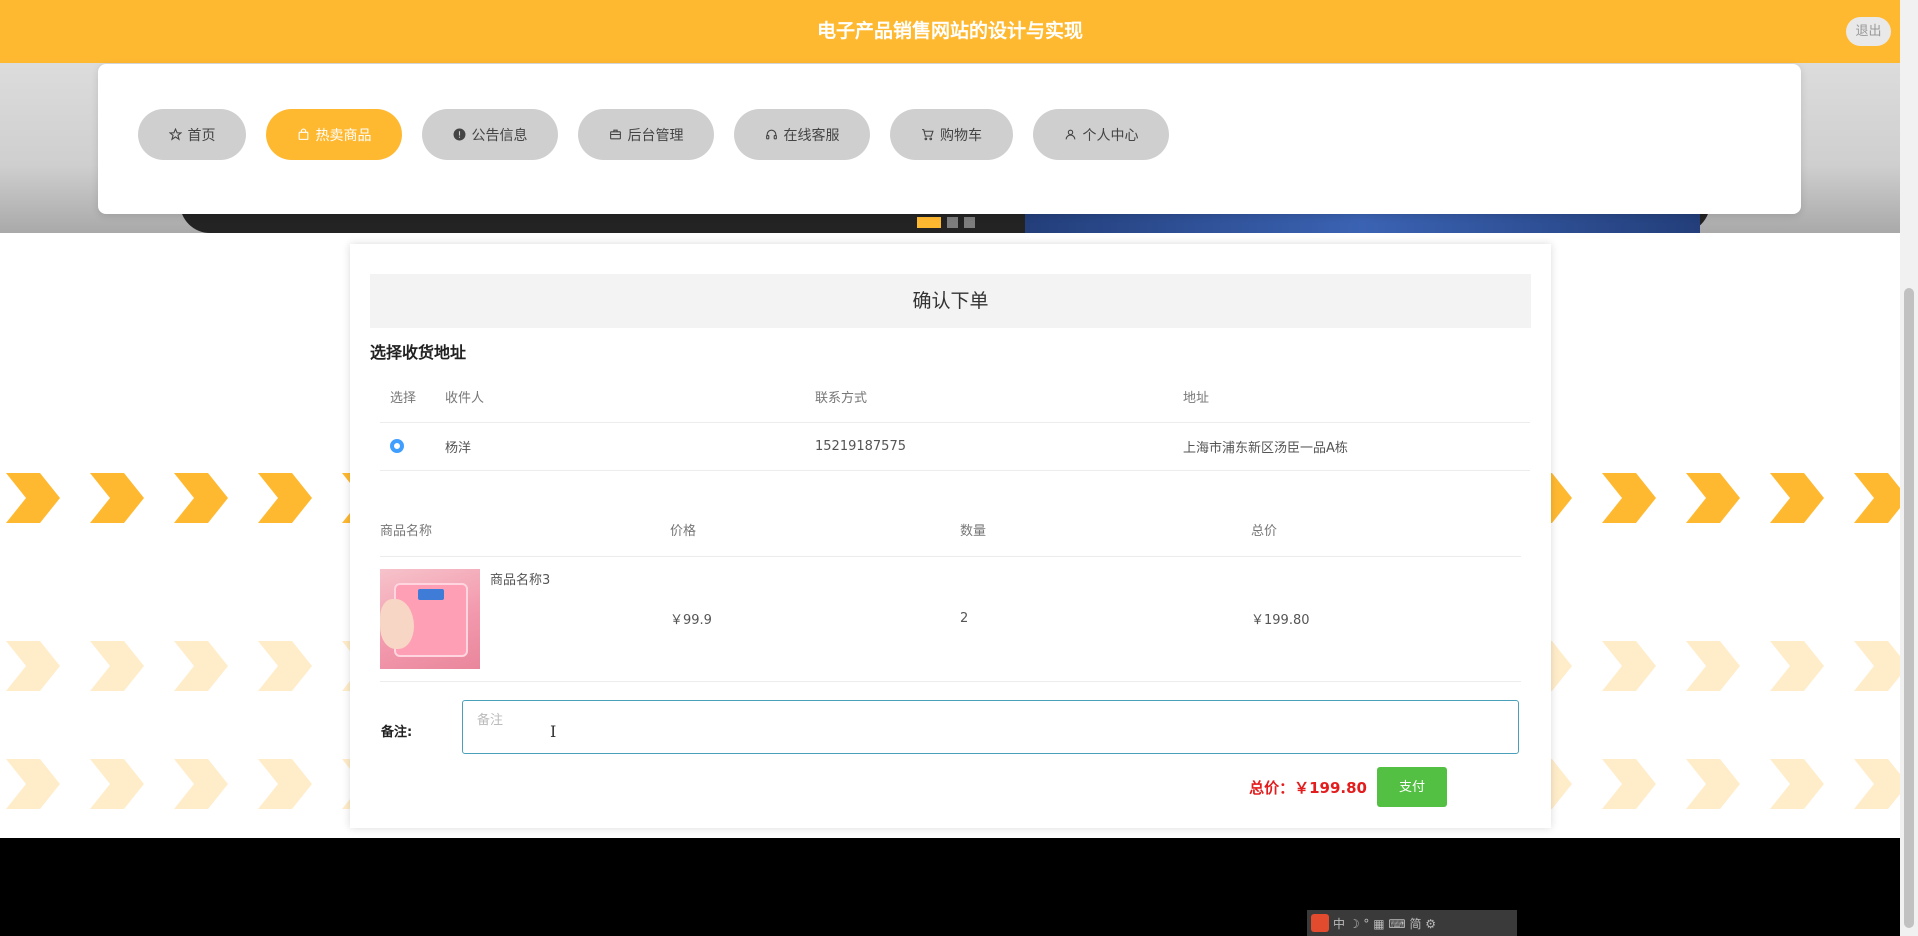 Image resolution: width=1918 pixels, height=936 pixels. I want to click on nav-item-label: 公告信息, so click(499, 135).